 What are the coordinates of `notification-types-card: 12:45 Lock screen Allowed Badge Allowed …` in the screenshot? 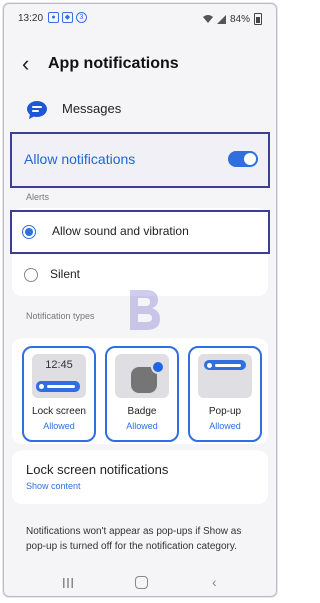 It's located at (140, 391).